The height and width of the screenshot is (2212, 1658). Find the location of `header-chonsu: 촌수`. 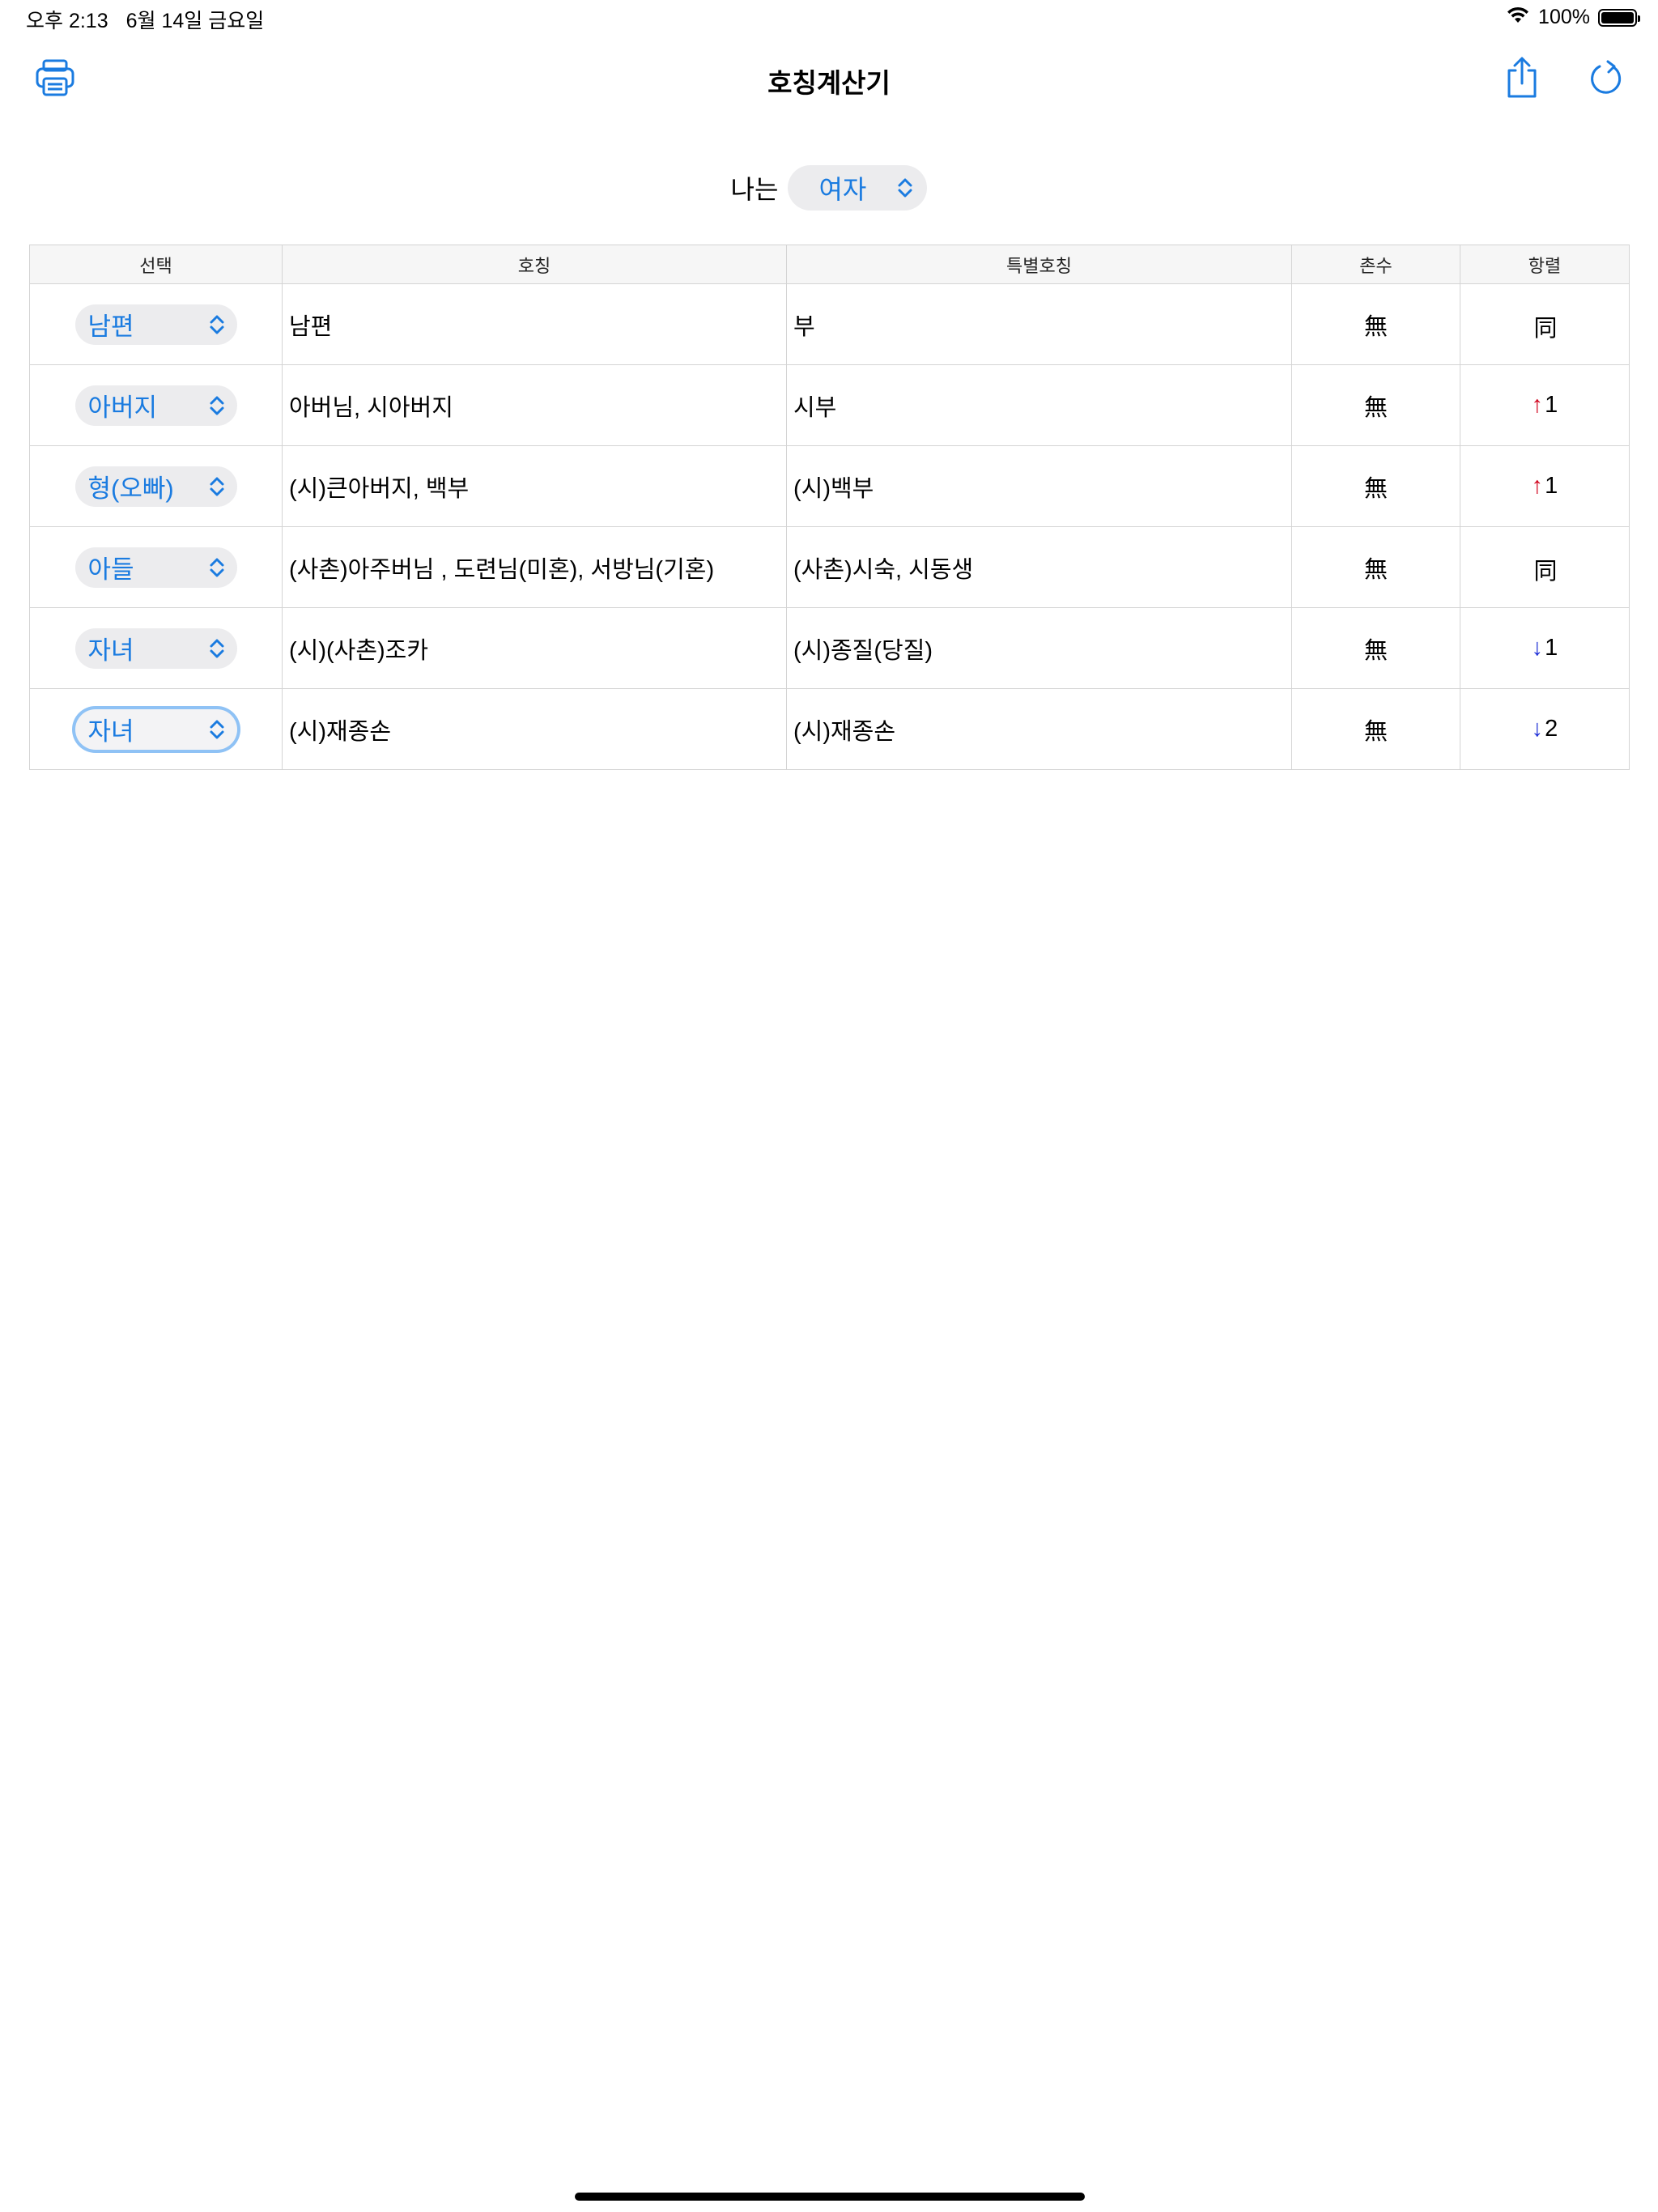

header-chonsu: 촌수 is located at coordinates (1375, 265).